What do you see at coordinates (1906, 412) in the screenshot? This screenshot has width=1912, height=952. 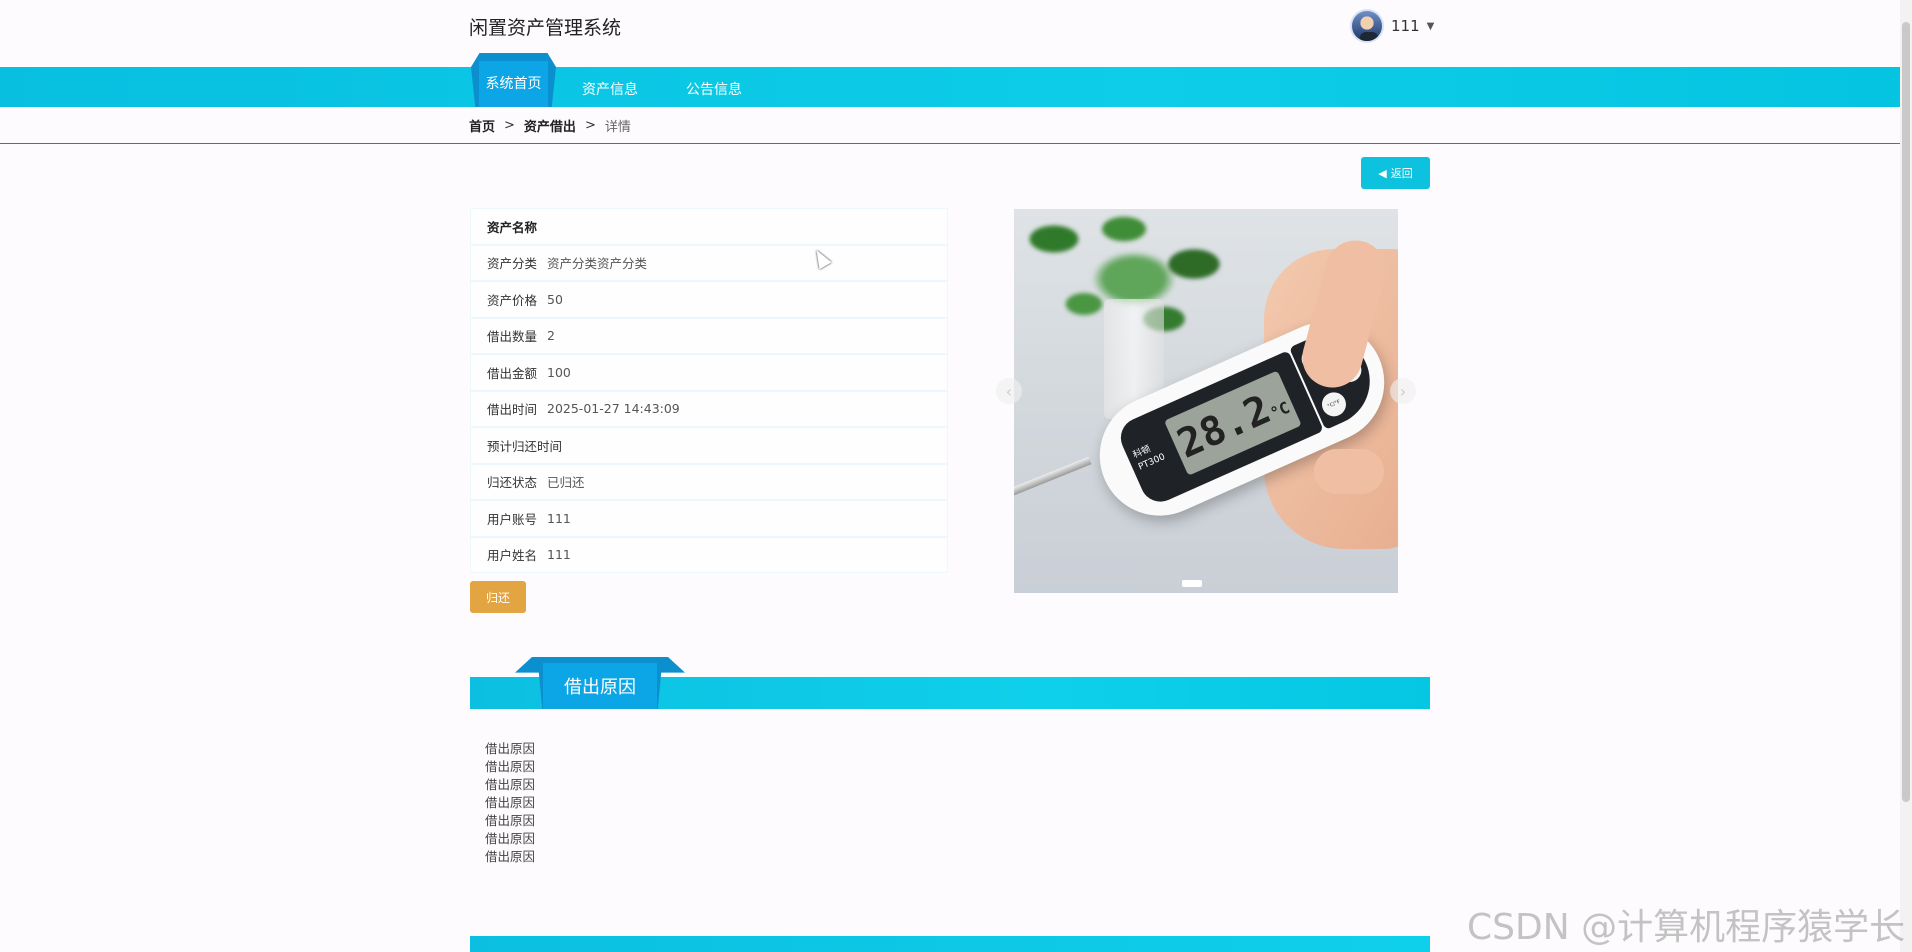 I see `scrollbar-thumb` at bounding box center [1906, 412].